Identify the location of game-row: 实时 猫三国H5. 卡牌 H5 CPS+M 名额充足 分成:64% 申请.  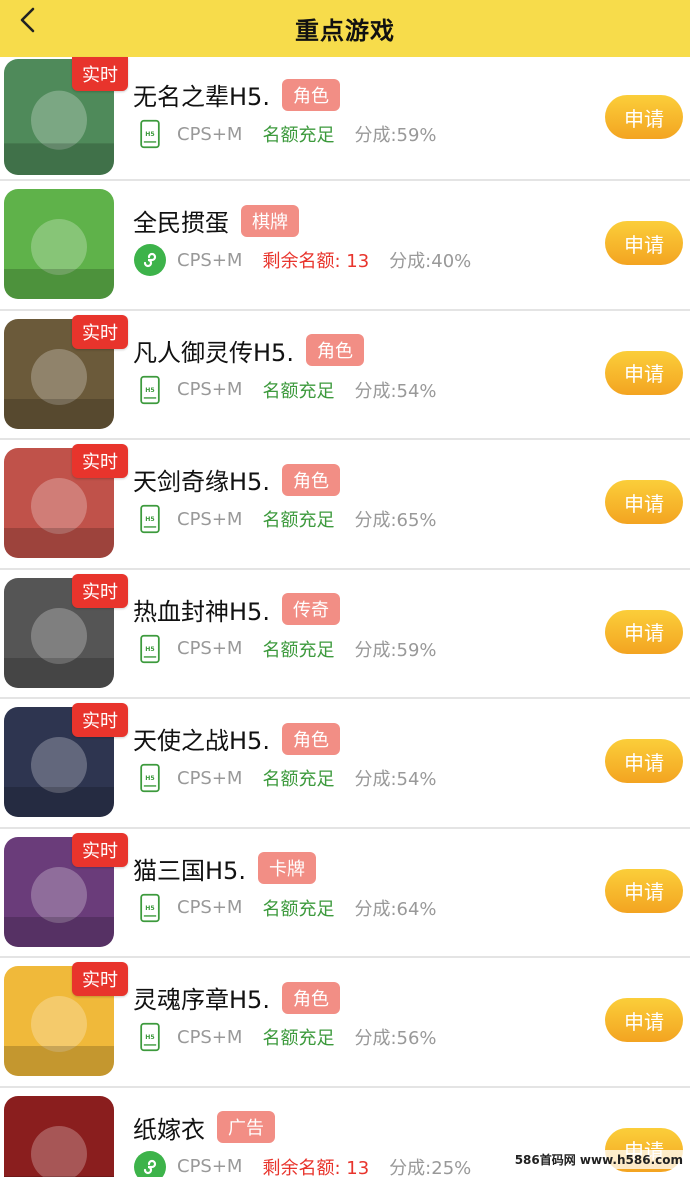
(345, 893).